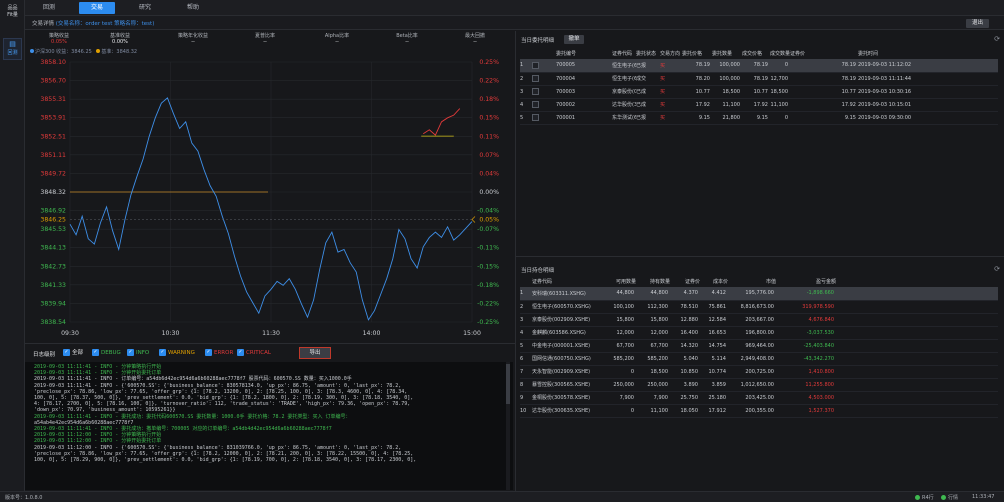  Describe the element at coordinates (488, 229) in the screenshot. I see `y-right-tick: -0.07%` at that location.